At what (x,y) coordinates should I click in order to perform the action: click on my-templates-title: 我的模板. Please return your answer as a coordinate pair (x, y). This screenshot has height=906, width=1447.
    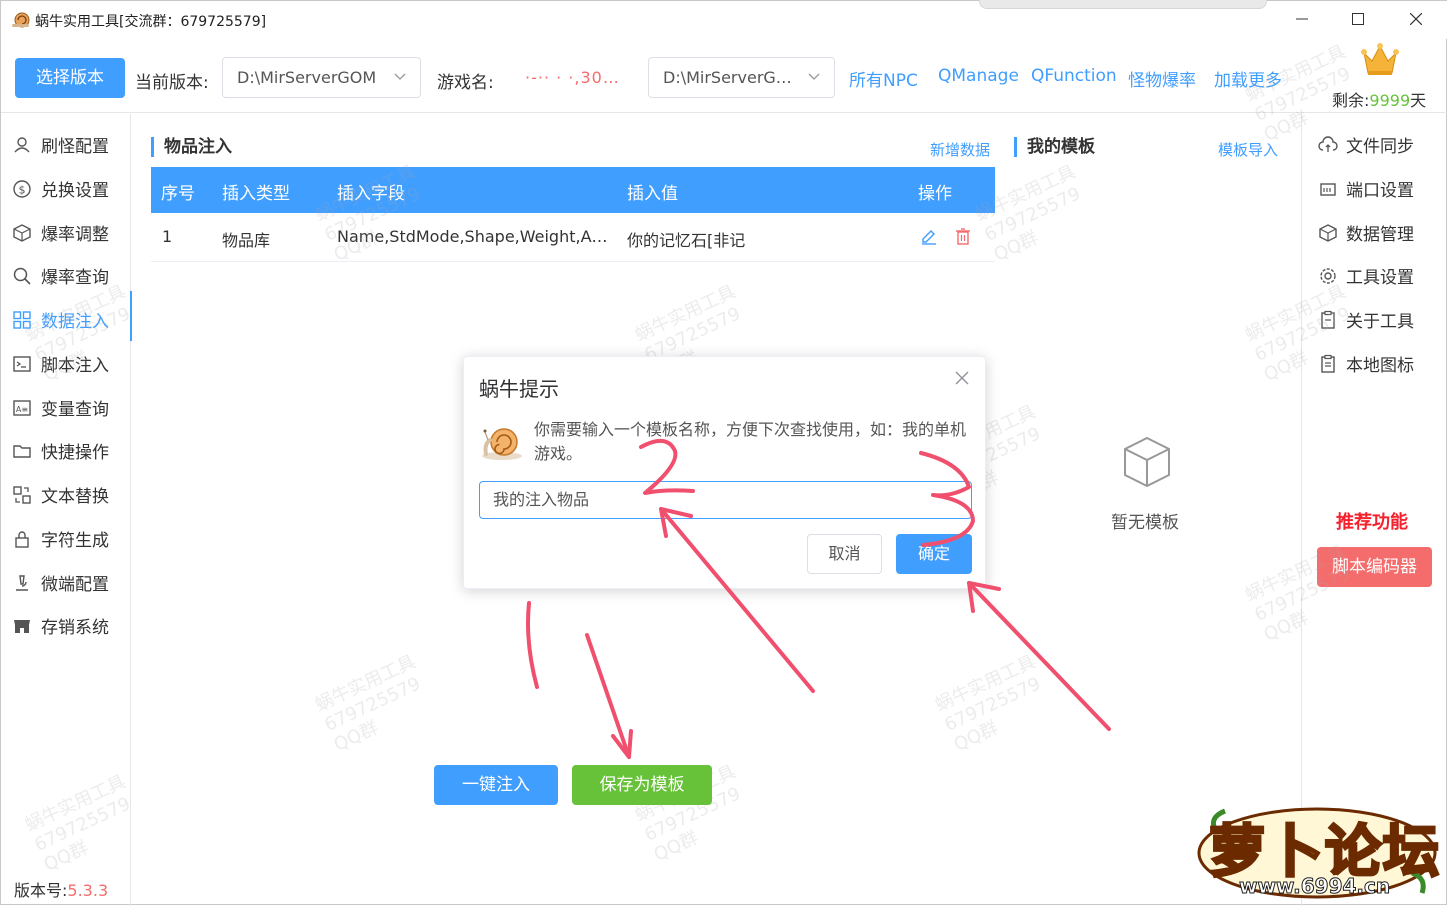
    Looking at the image, I should click on (1054, 147).